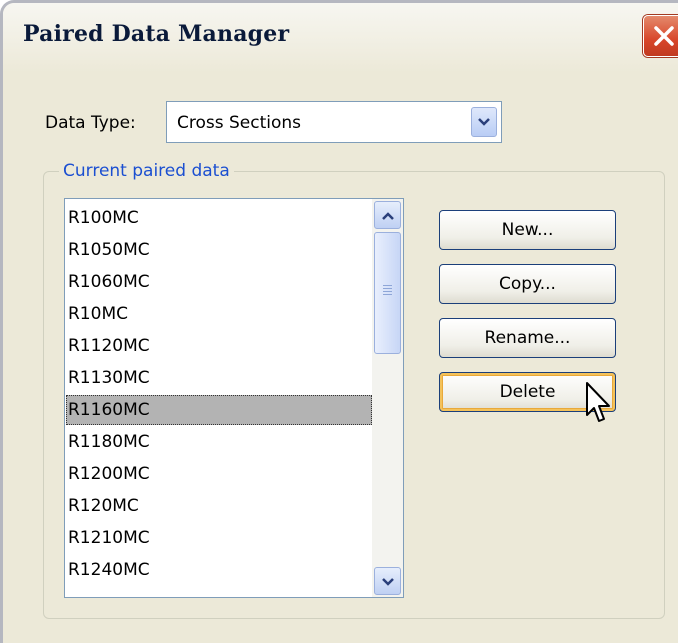  Describe the element at coordinates (387, 398) in the screenshot. I see `list-scrollbar` at that location.